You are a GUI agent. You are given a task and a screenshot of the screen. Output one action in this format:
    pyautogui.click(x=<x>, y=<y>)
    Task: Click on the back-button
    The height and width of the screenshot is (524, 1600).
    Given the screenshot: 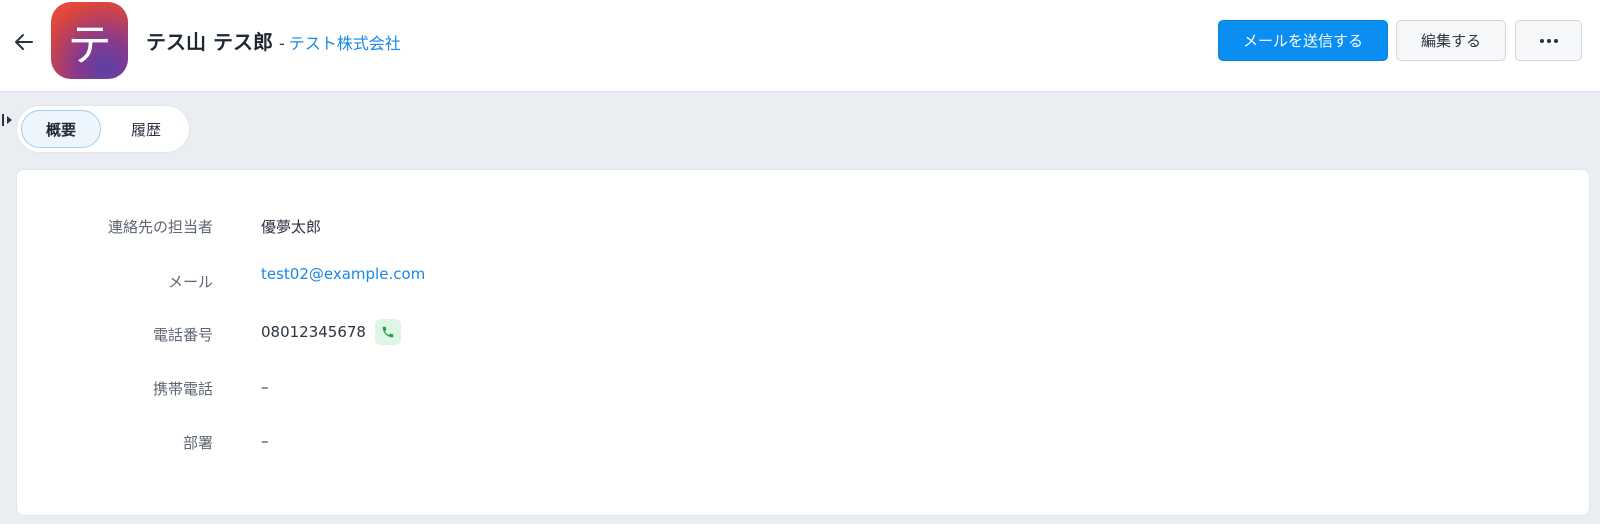 What is the action you would take?
    pyautogui.click(x=24, y=42)
    